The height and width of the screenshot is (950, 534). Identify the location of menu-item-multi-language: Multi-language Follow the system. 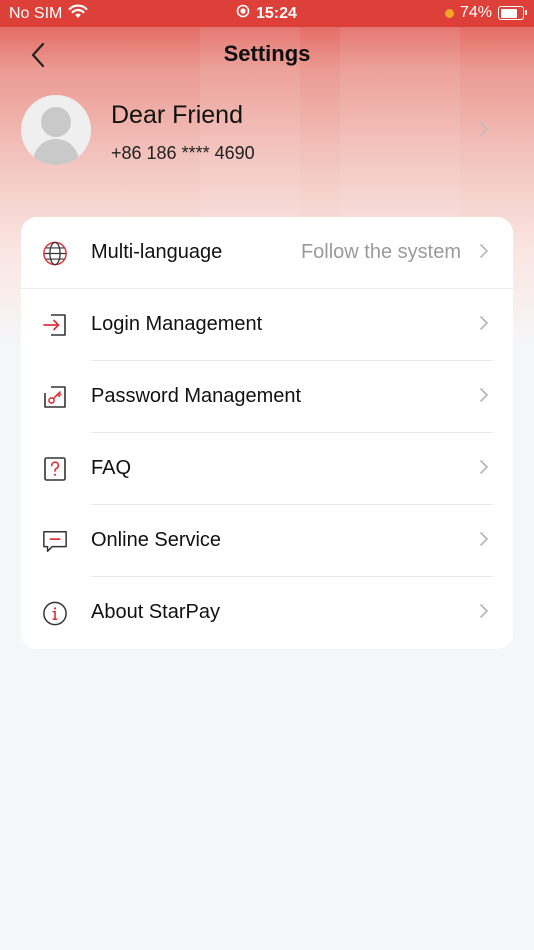
(267, 253).